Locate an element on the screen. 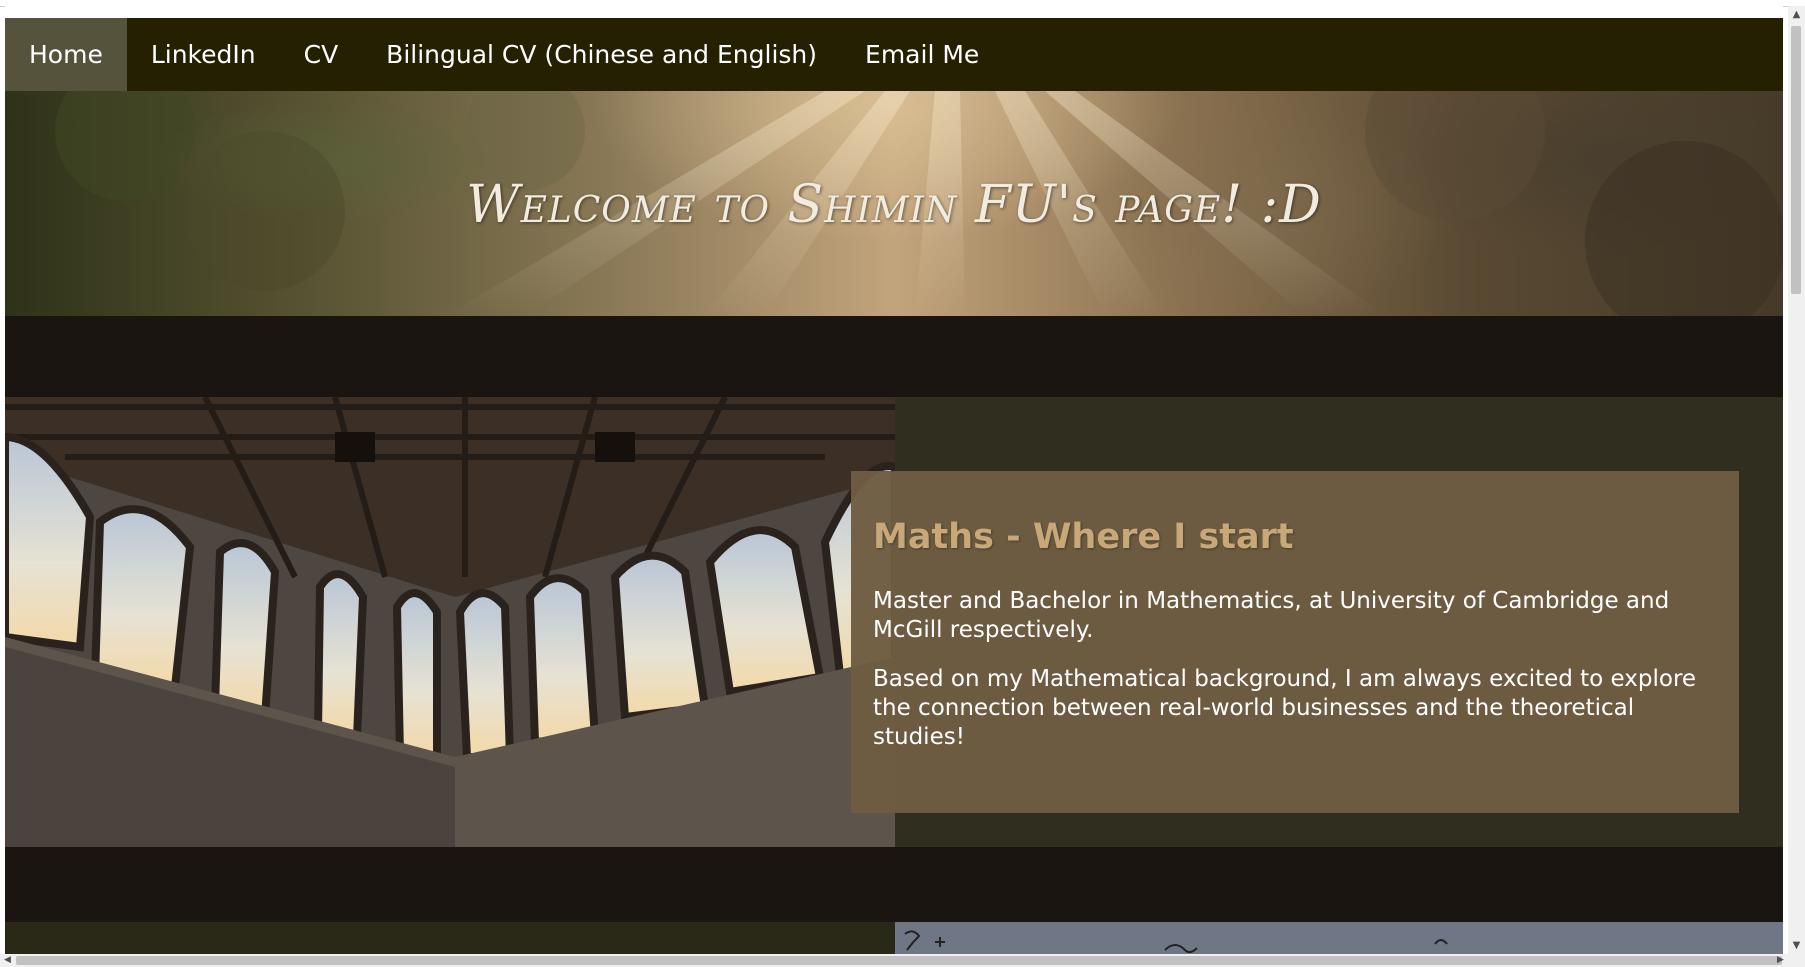 The image size is (1805, 967). triangle-left-icon: ◀ is located at coordinates (7, 960).